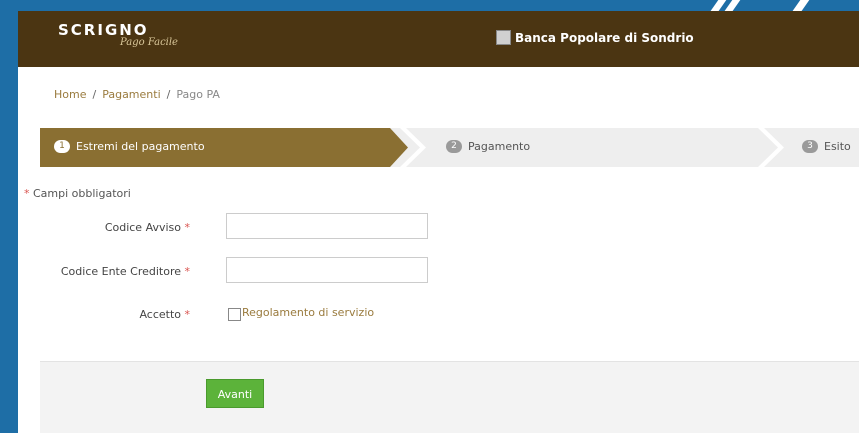 Image resolution: width=859 pixels, height=433 pixels. What do you see at coordinates (837, 146) in the screenshot?
I see `step-label: Esito` at bounding box center [837, 146].